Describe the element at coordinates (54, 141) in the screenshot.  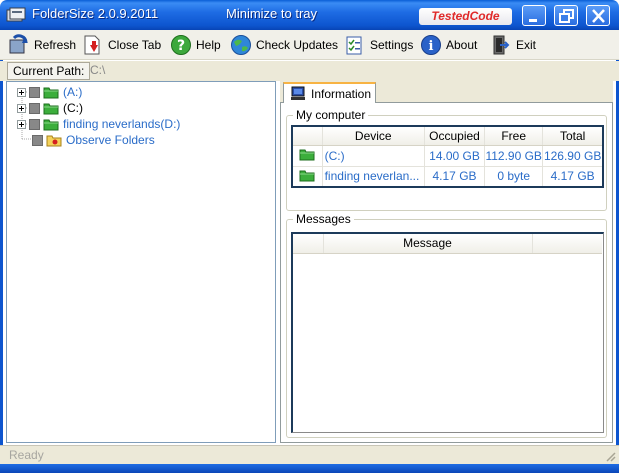
I see `observe-folder-icon` at that location.